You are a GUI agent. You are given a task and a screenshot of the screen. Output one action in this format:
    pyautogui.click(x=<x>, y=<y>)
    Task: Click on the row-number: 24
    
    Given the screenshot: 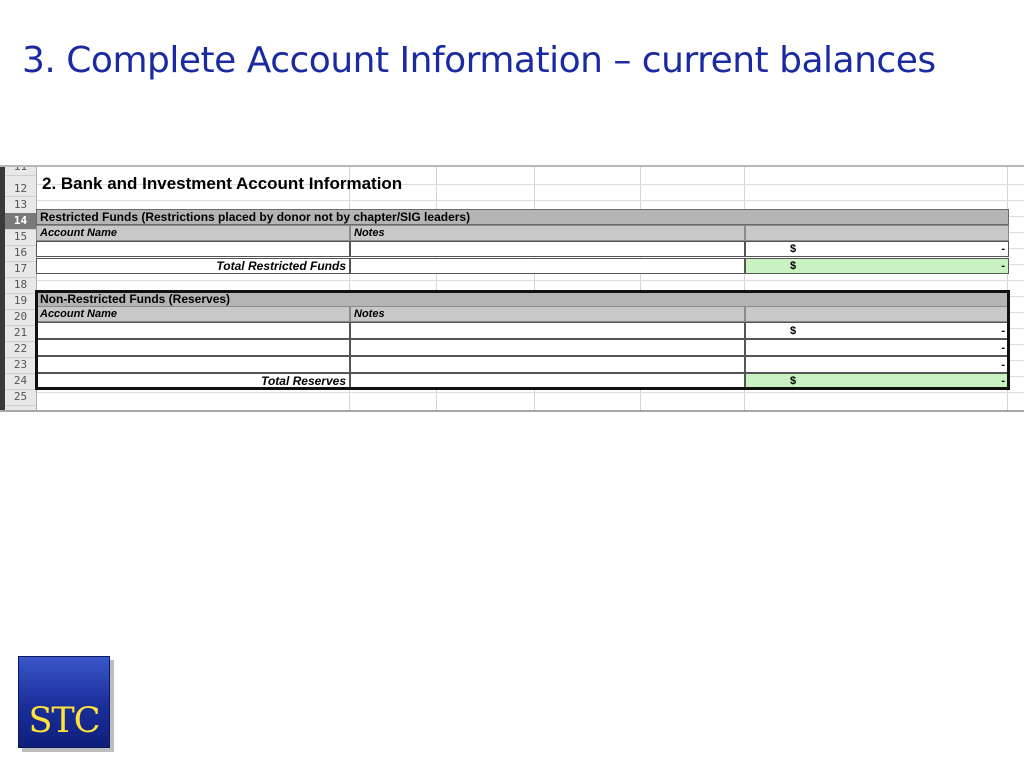 What is the action you would take?
    pyautogui.click(x=20, y=381)
    